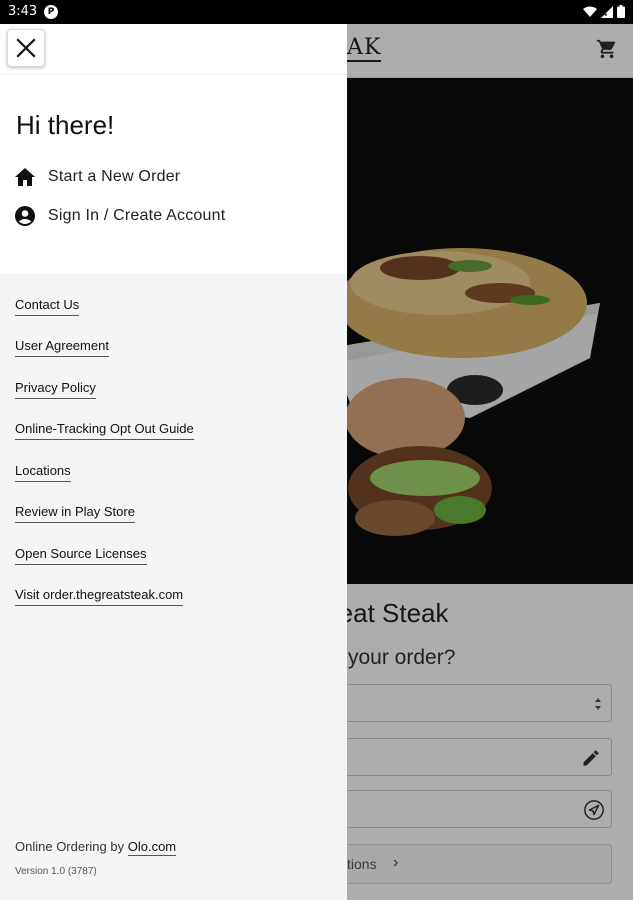  I want to click on link-visit-website: Visit order.thegreatsteak.com, so click(99, 596).